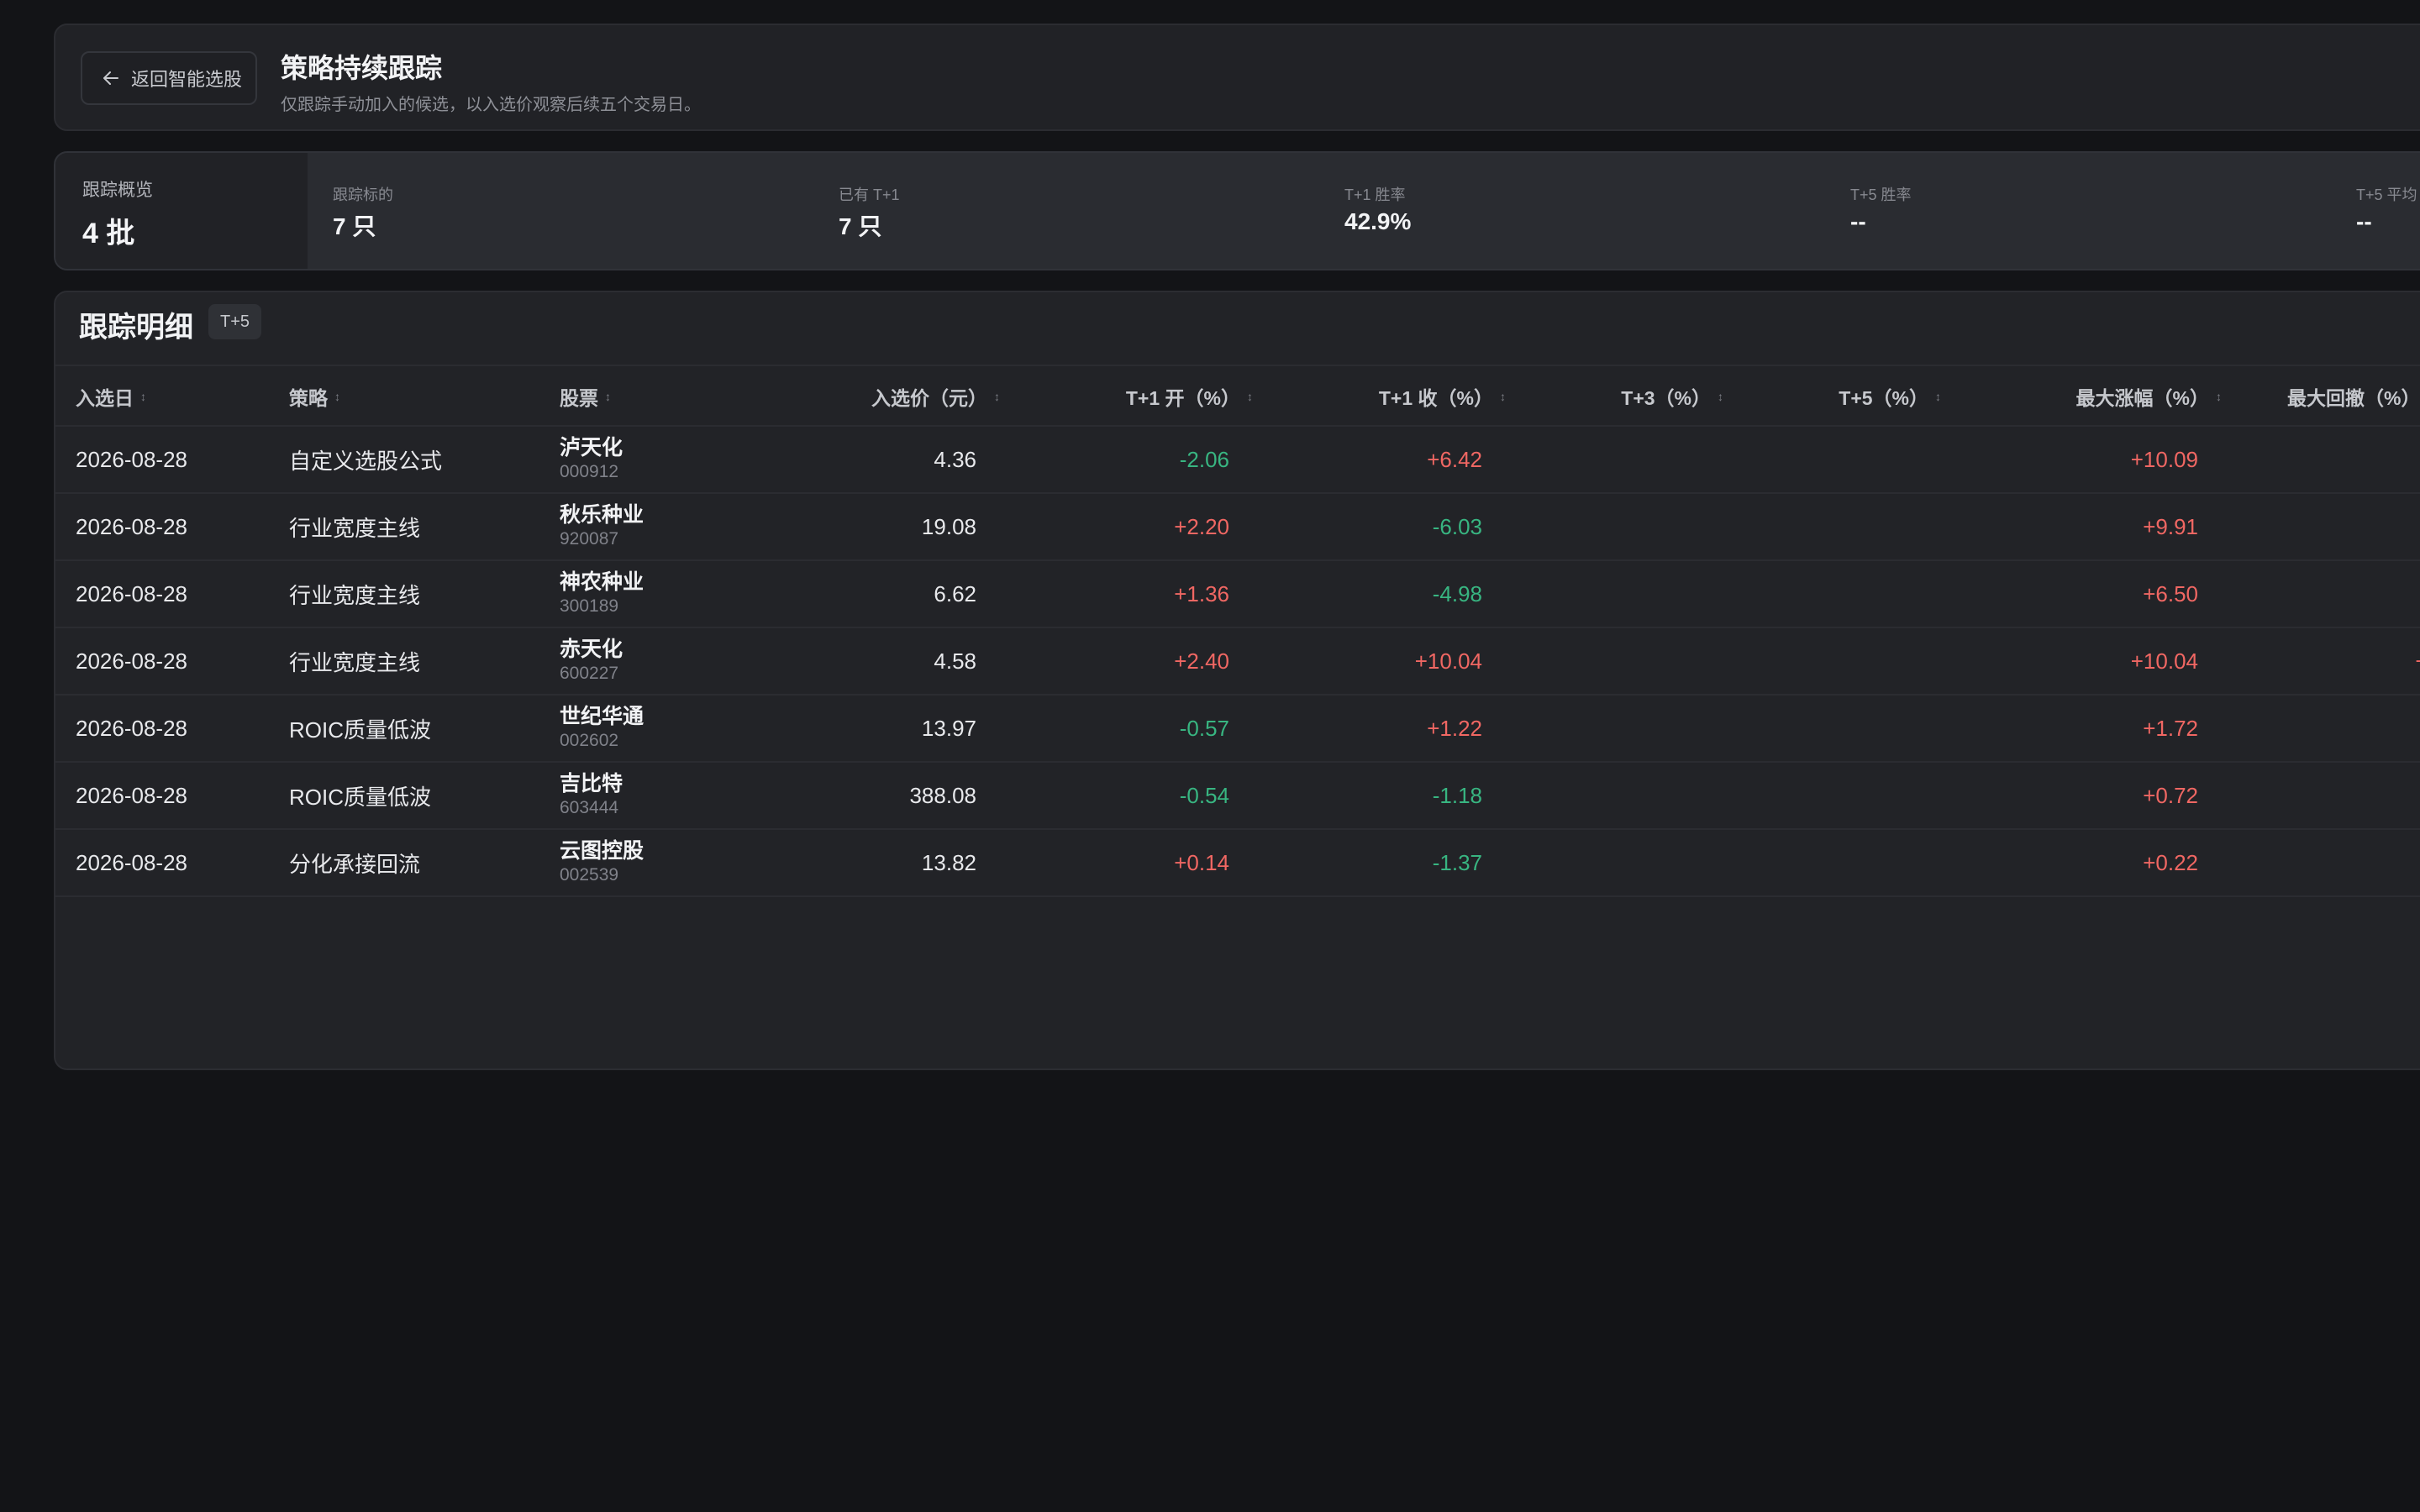 The height and width of the screenshot is (1512, 2420). Describe the element at coordinates (929, 398) in the screenshot. I see `column-label: 入选价（元）` at that location.